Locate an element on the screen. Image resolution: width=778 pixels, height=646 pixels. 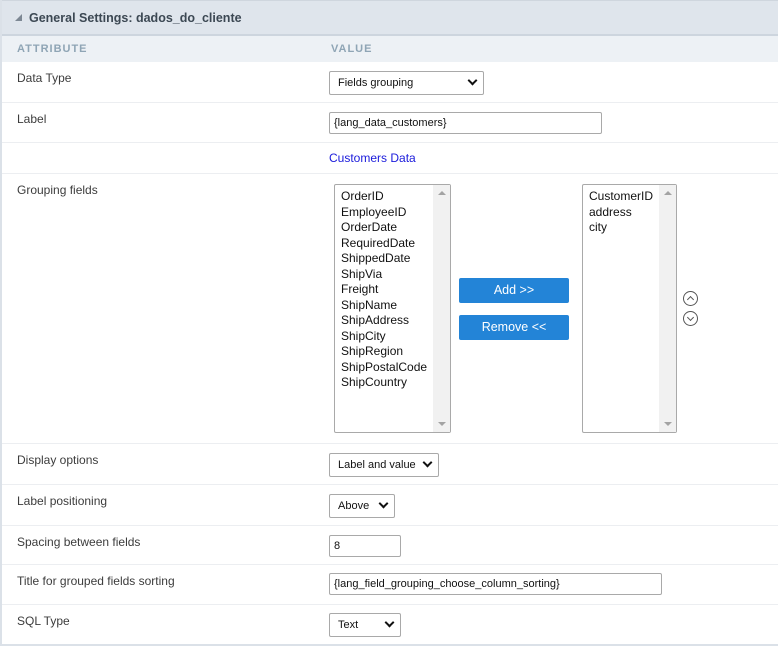
row-data-type: Data Type Fields grouping is located at coordinates (390, 82).